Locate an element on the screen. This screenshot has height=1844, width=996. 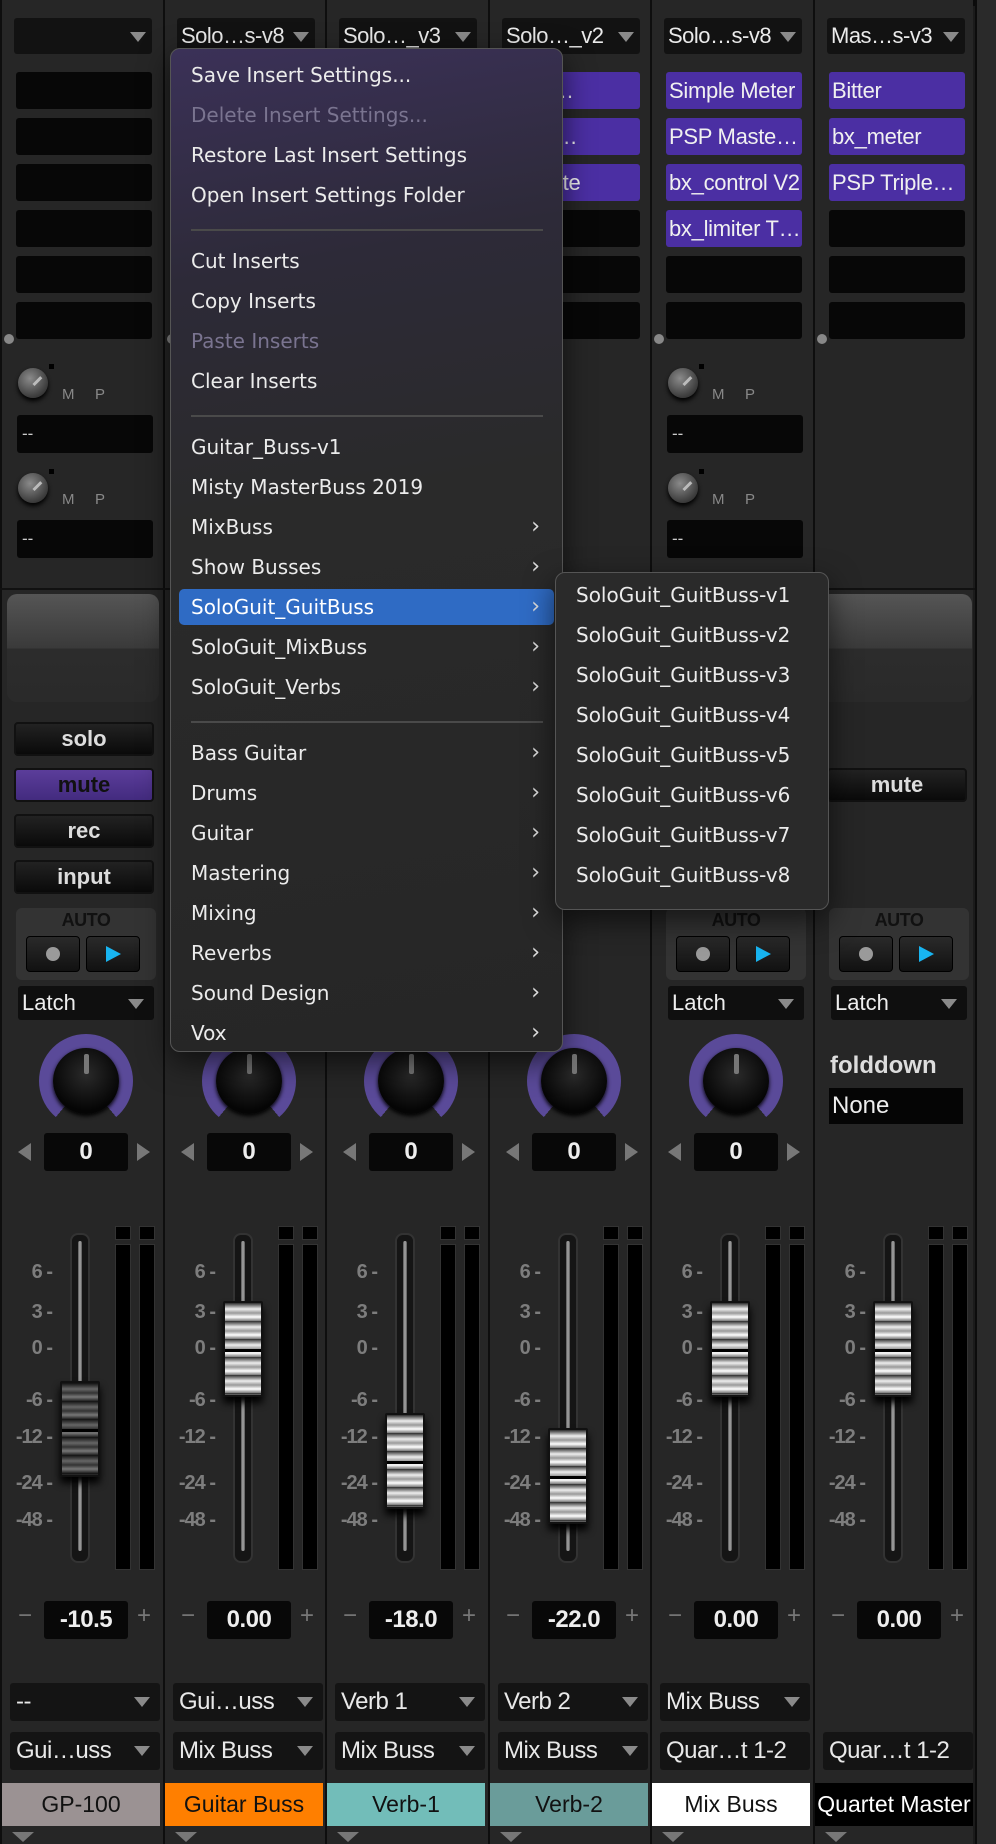
track-name-area is located at coordinates (896, 648).